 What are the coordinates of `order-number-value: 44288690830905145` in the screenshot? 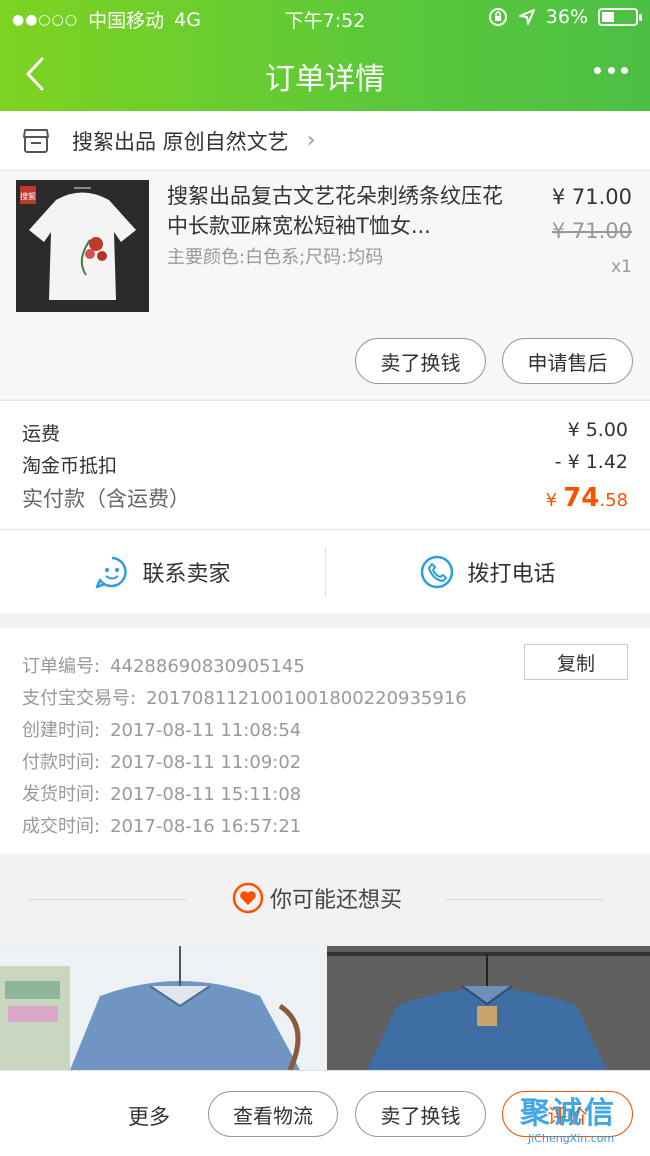 It's located at (207, 666).